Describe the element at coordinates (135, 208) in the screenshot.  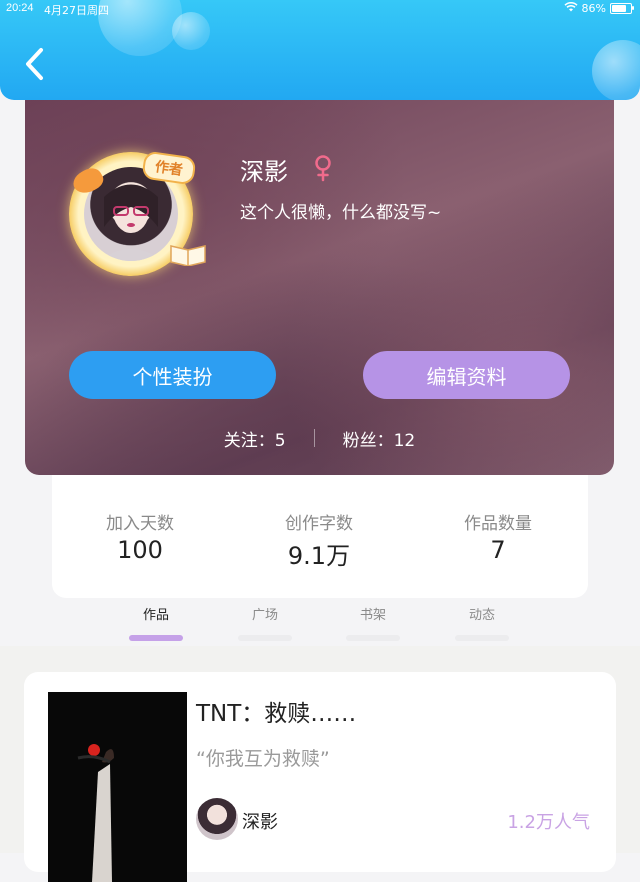
I see `avatar: 作者` at that location.